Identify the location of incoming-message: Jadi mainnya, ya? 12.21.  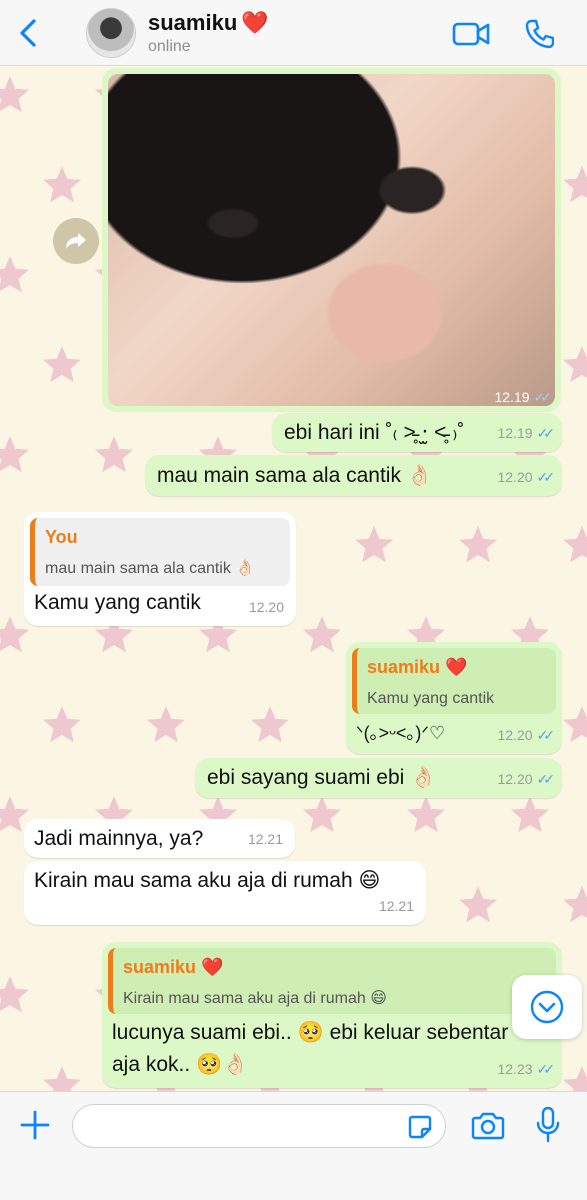
(159, 838).